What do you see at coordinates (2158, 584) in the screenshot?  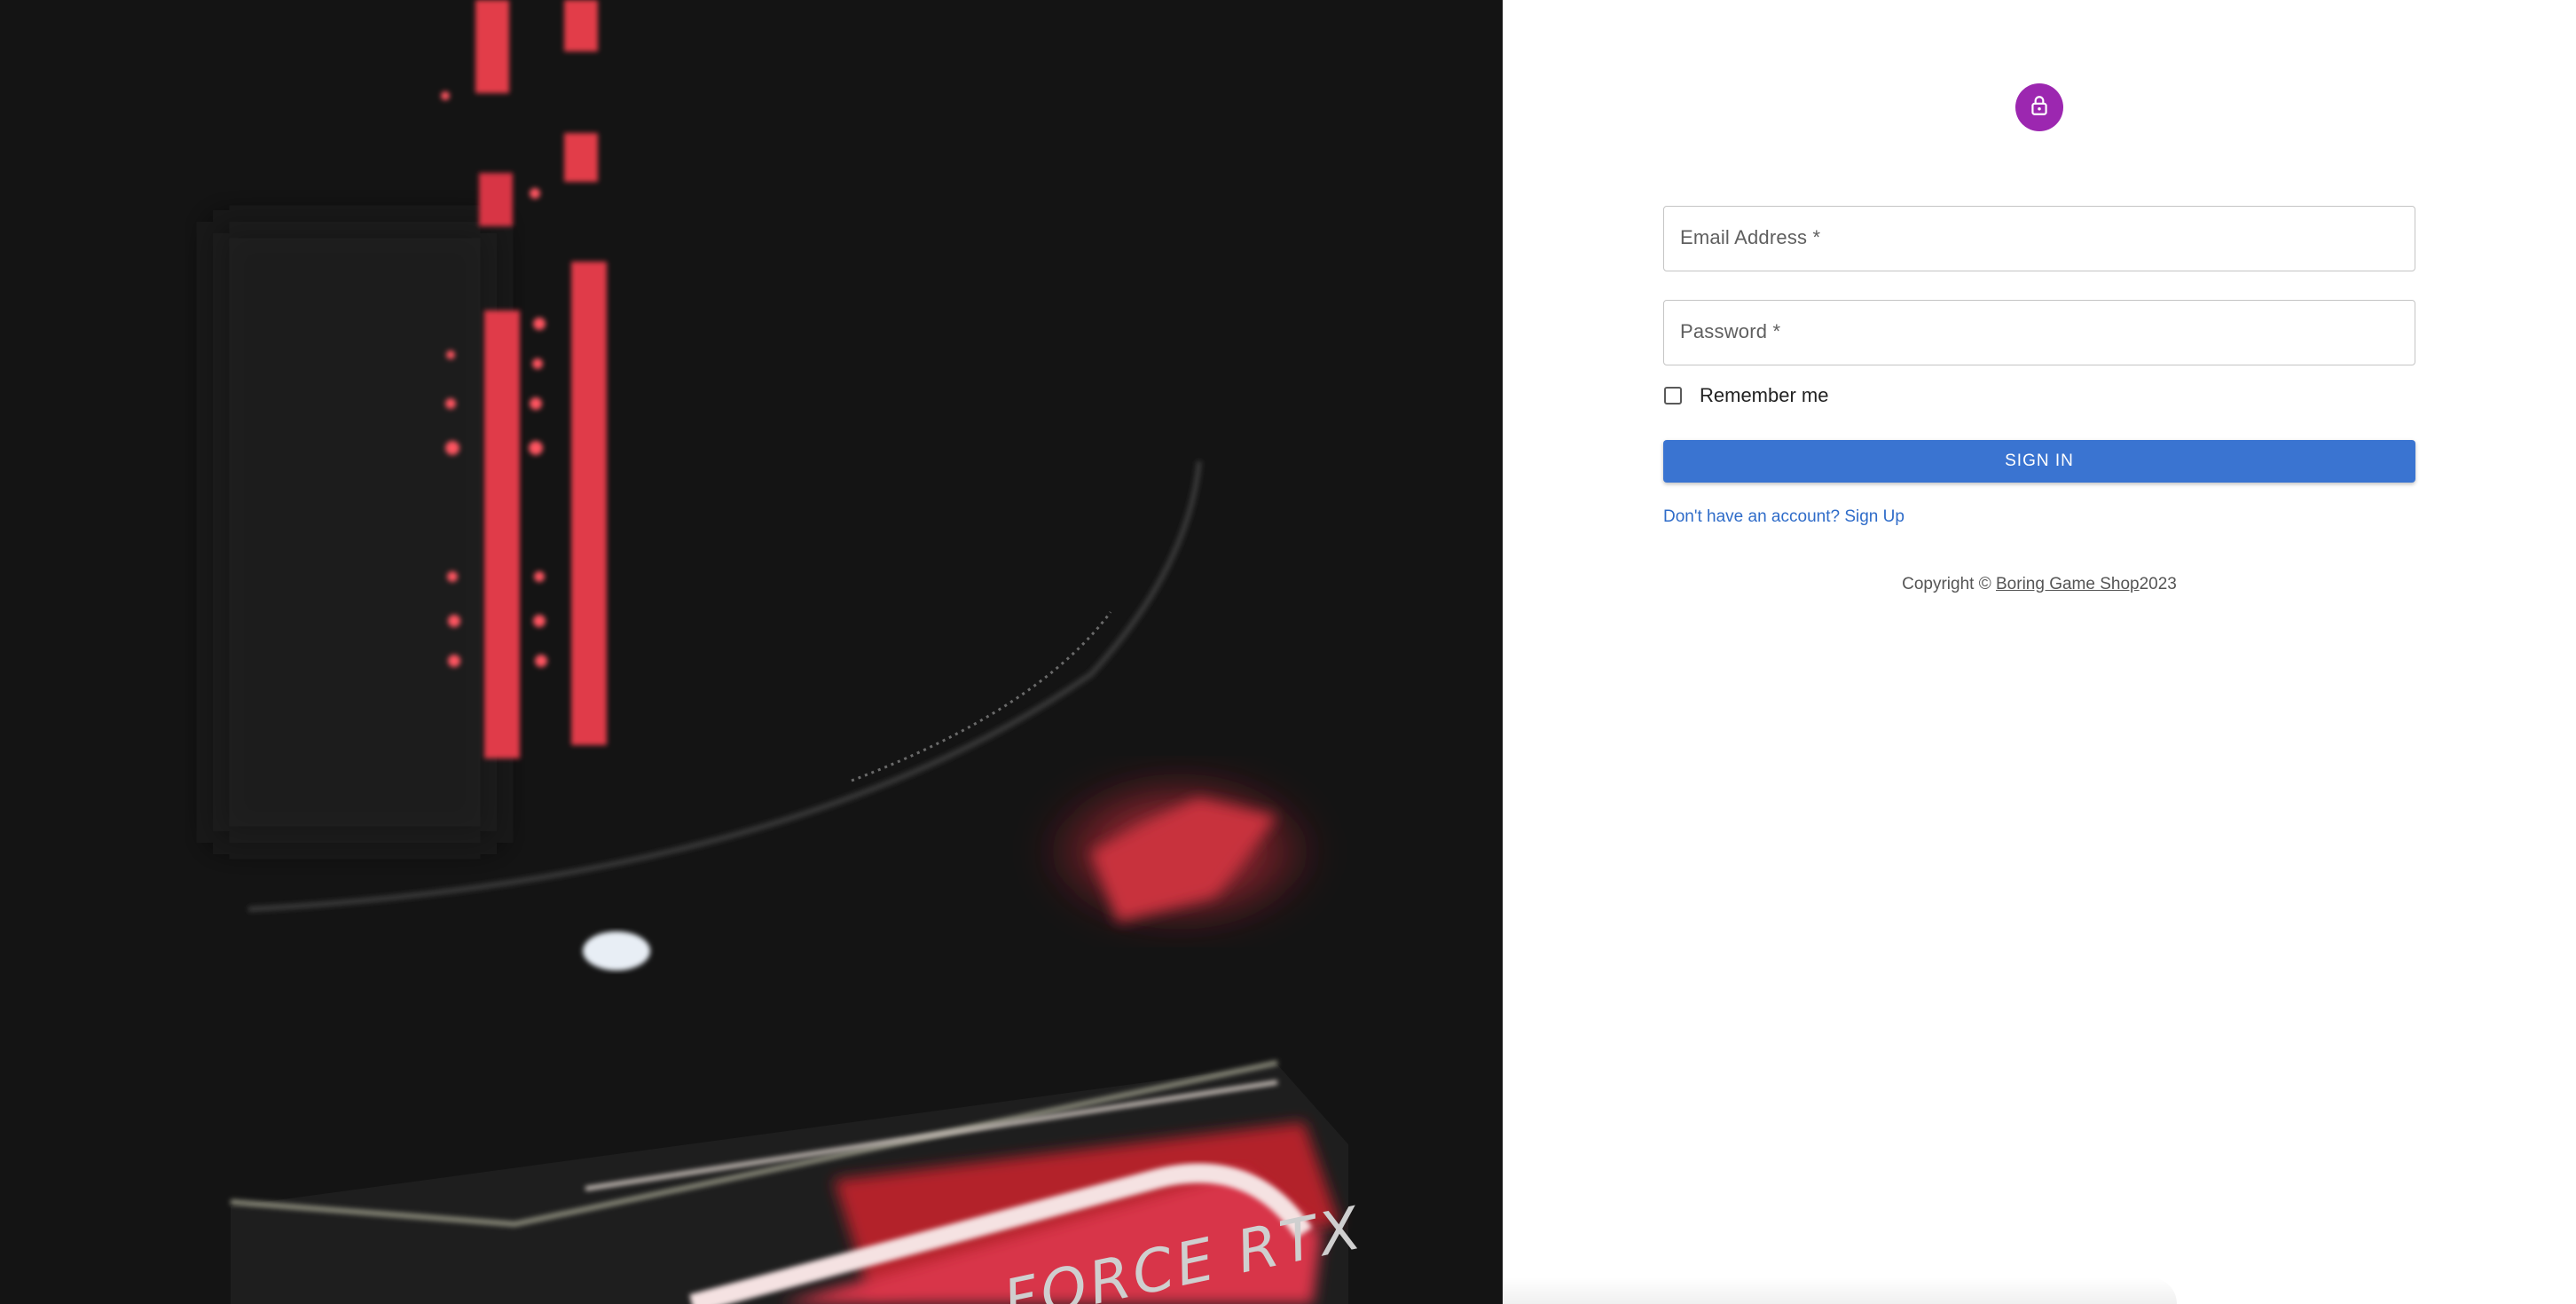 I see `copyright-year: 2023` at bounding box center [2158, 584].